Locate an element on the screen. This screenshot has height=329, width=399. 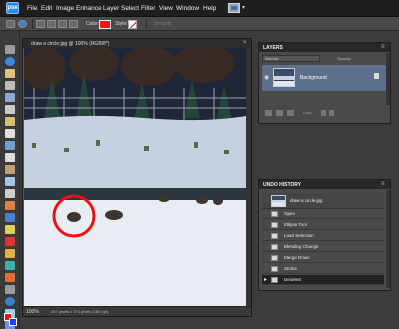
history-step: Blending Change is located at coordinates (323, 247).